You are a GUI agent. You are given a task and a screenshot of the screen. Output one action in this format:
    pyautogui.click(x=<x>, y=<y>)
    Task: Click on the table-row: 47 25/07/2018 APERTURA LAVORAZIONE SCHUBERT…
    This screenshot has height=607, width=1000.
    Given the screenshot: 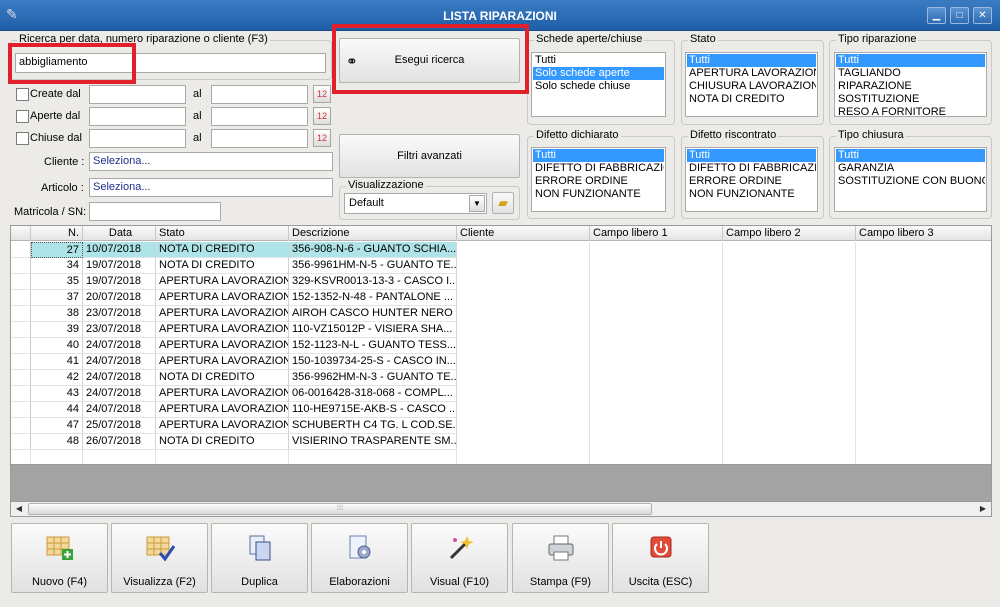 What is the action you would take?
    pyautogui.click(x=254, y=426)
    